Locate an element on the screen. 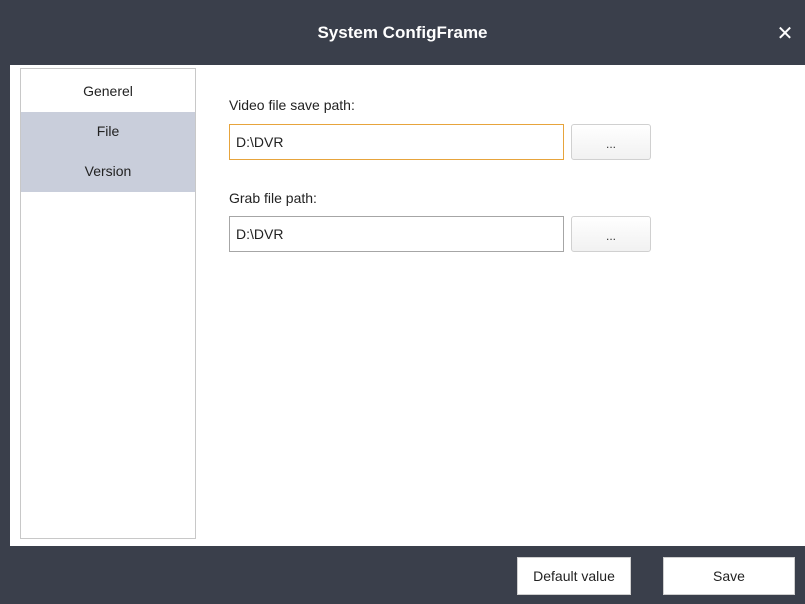 The height and width of the screenshot is (604, 805). video-path-input is located at coordinates (396, 142).